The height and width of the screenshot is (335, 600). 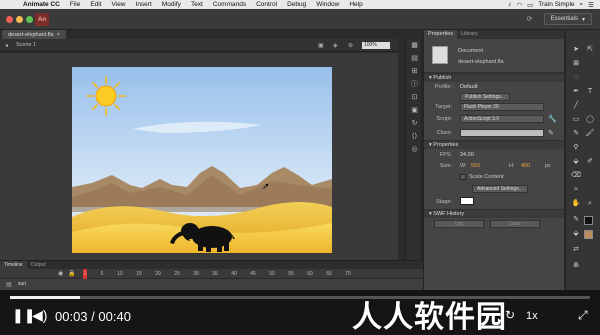 I want to click on frame-tick: 25, so click(x=177, y=274).